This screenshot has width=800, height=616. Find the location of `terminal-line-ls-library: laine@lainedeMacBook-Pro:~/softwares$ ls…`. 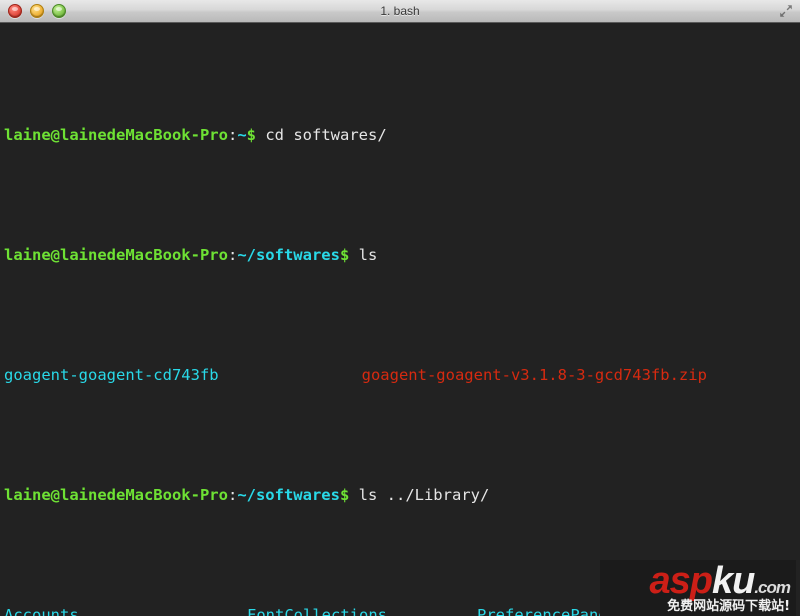

terminal-line-ls-library: laine@lainedeMacBook-Pro:~/softwares$ ls… is located at coordinates (402, 495).